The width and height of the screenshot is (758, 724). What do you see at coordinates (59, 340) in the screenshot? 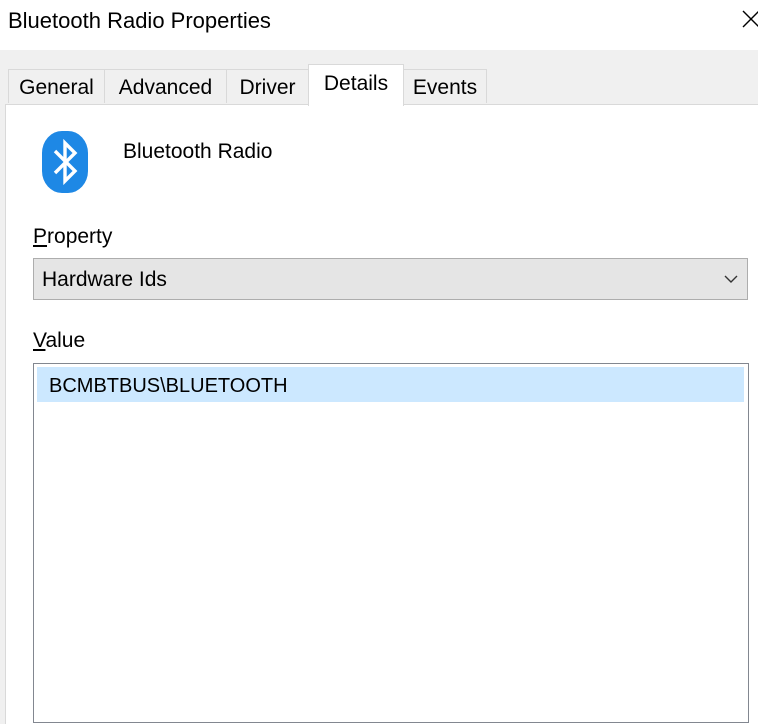
I see `value-label: Value` at bounding box center [59, 340].